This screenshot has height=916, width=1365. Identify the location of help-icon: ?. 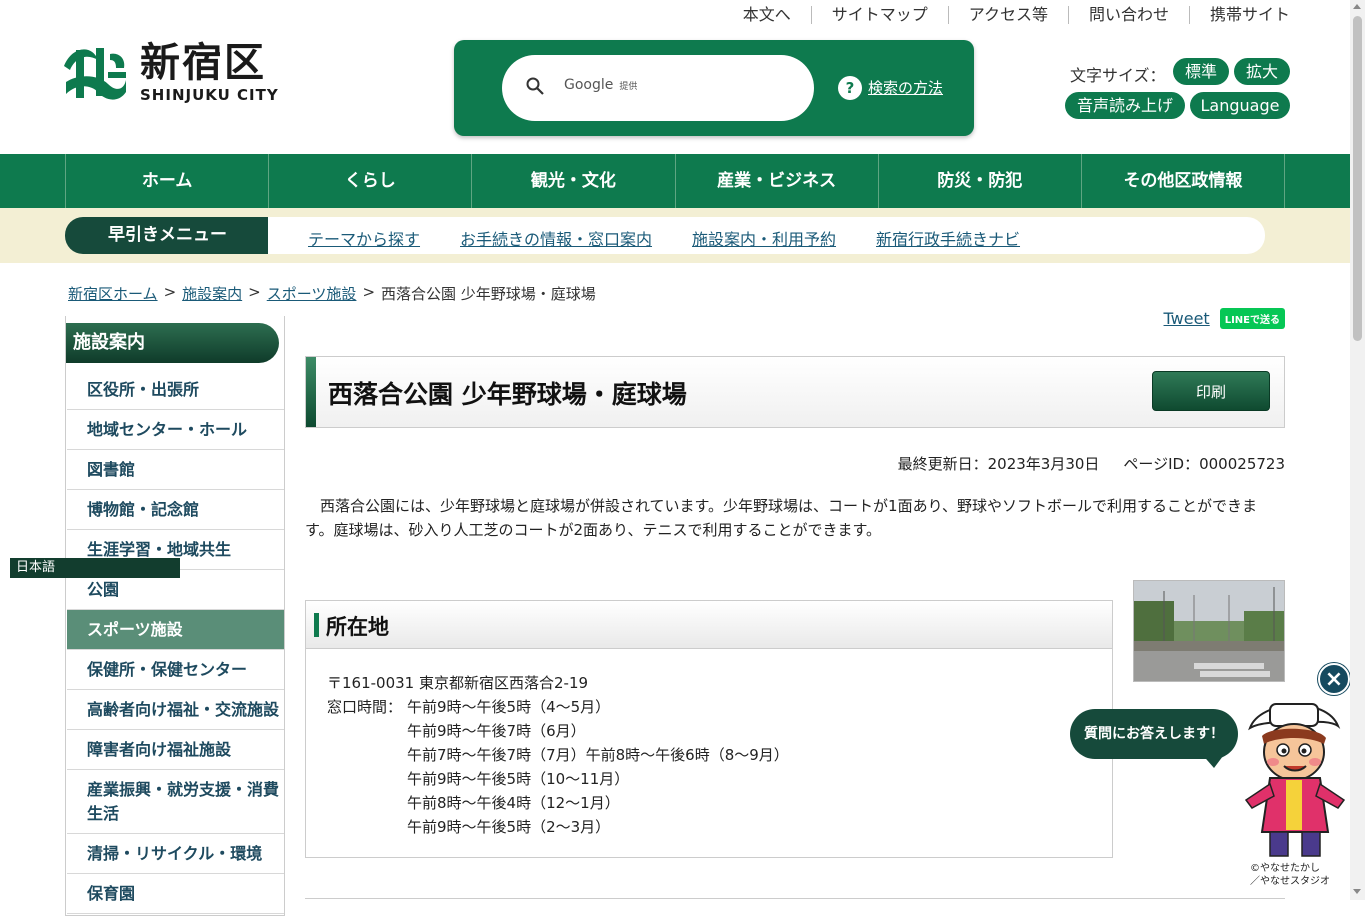
(850, 88).